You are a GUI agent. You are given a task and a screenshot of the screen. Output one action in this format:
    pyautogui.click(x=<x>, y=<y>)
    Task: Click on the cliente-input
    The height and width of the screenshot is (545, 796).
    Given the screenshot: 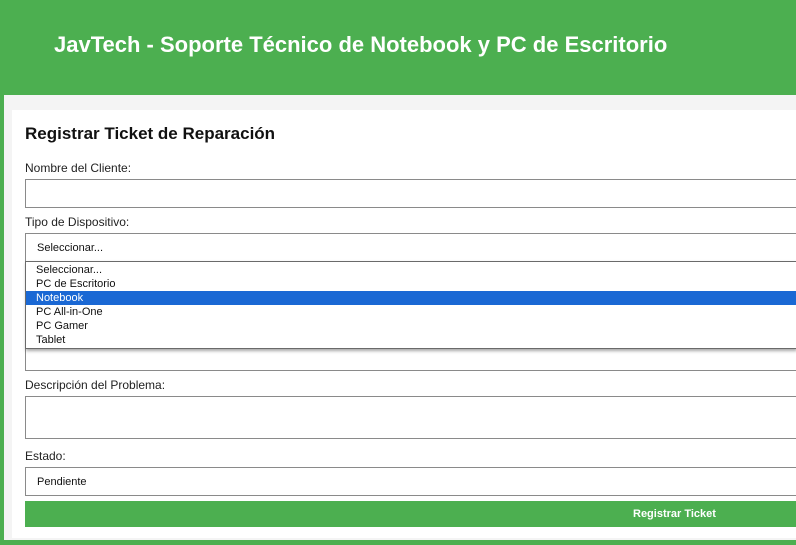 What is the action you would take?
    pyautogui.click(x=410, y=193)
    